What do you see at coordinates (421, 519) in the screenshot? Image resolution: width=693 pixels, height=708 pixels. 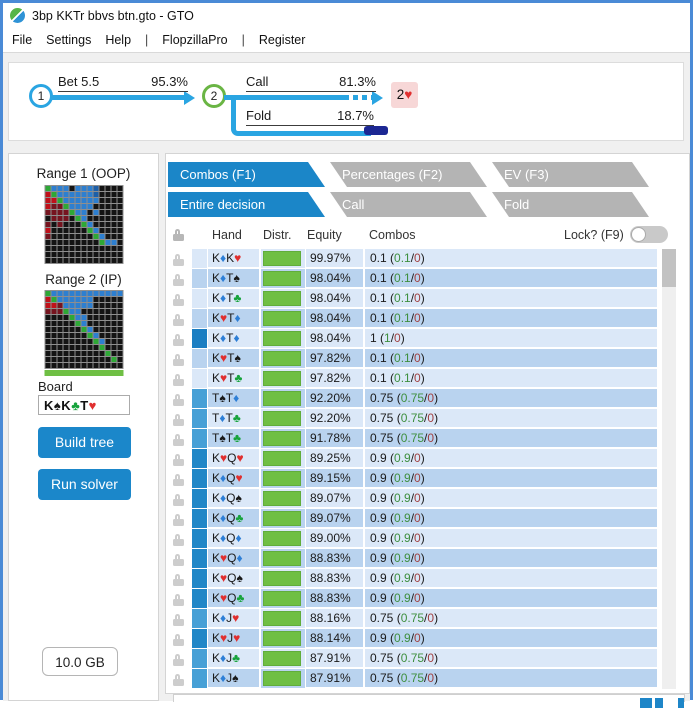 I see `table-row: K♦Q♣89.07%0.9 (0.9/0)` at bounding box center [421, 519].